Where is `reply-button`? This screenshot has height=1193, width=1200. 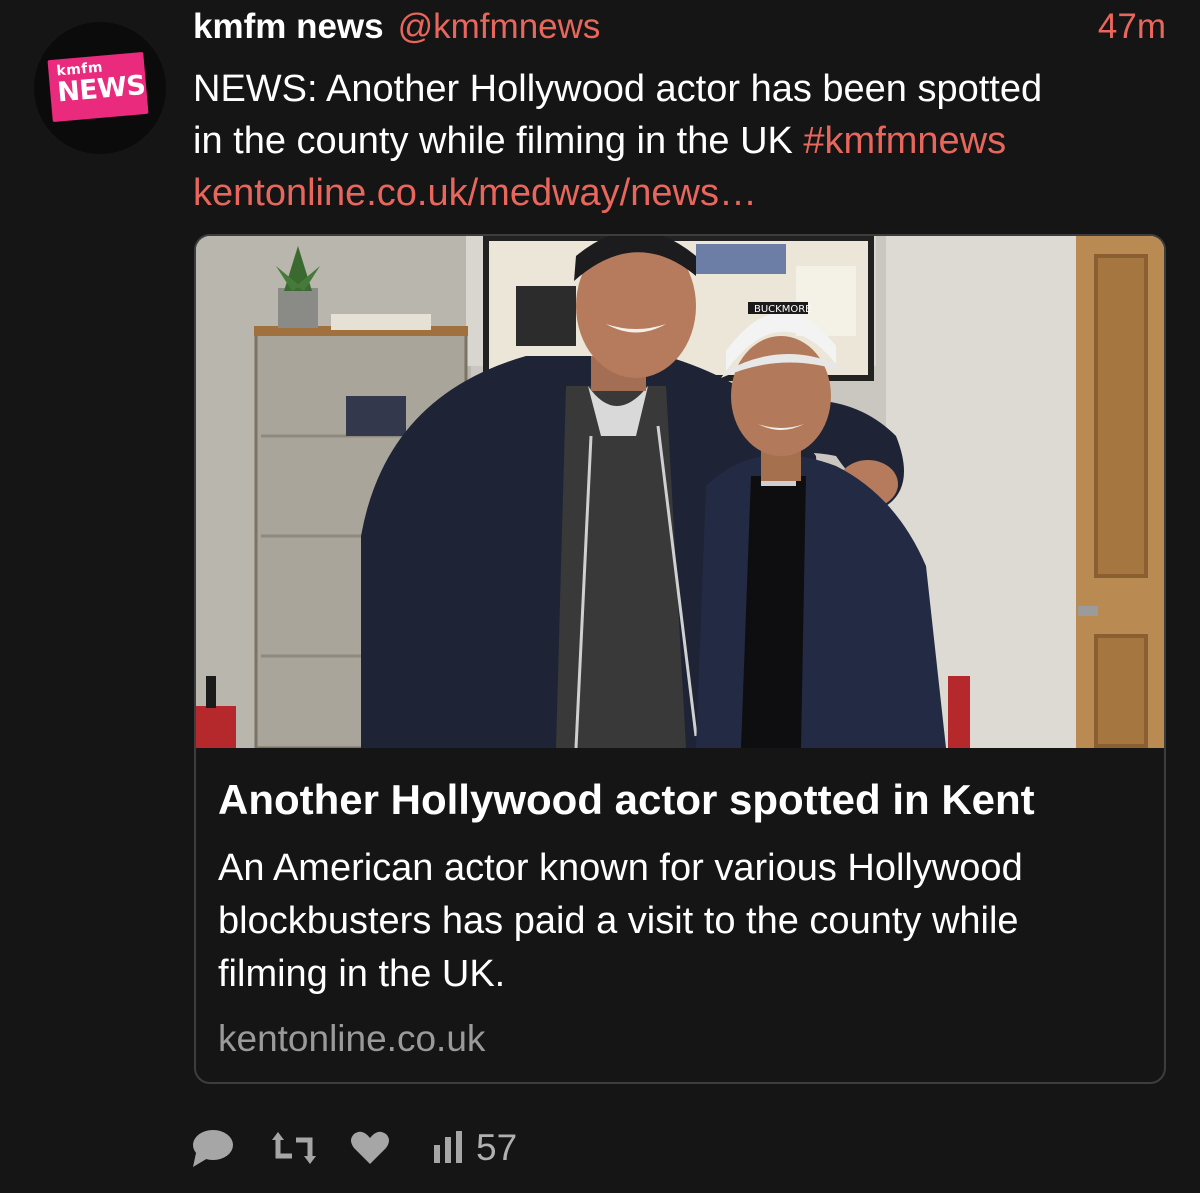 reply-button is located at coordinates (213, 1148).